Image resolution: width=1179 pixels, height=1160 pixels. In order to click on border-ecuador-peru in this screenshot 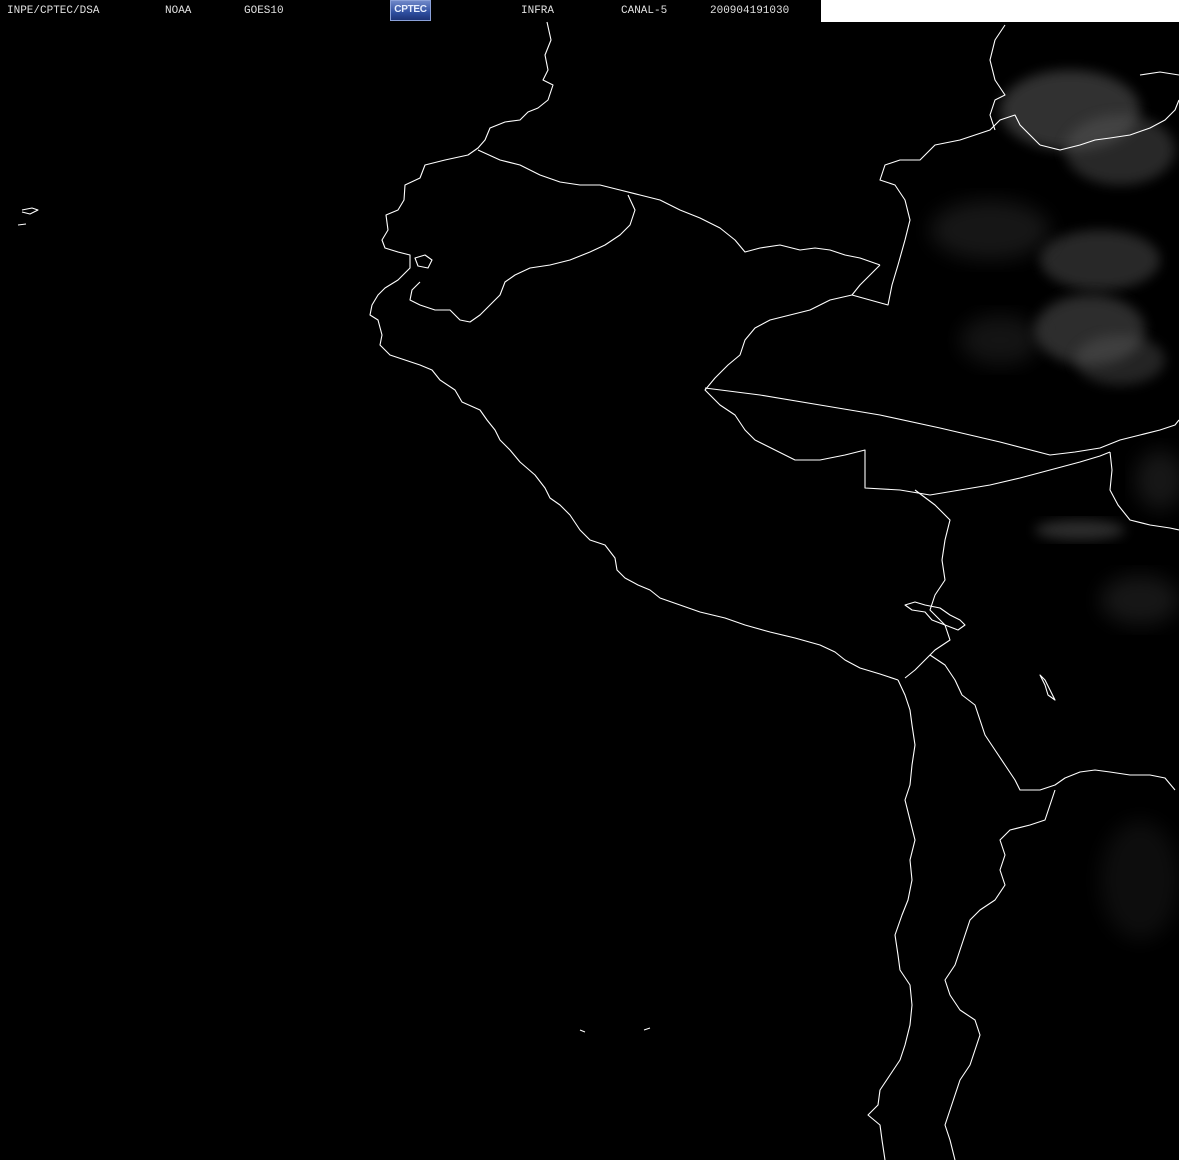, I will do `click(522, 258)`.